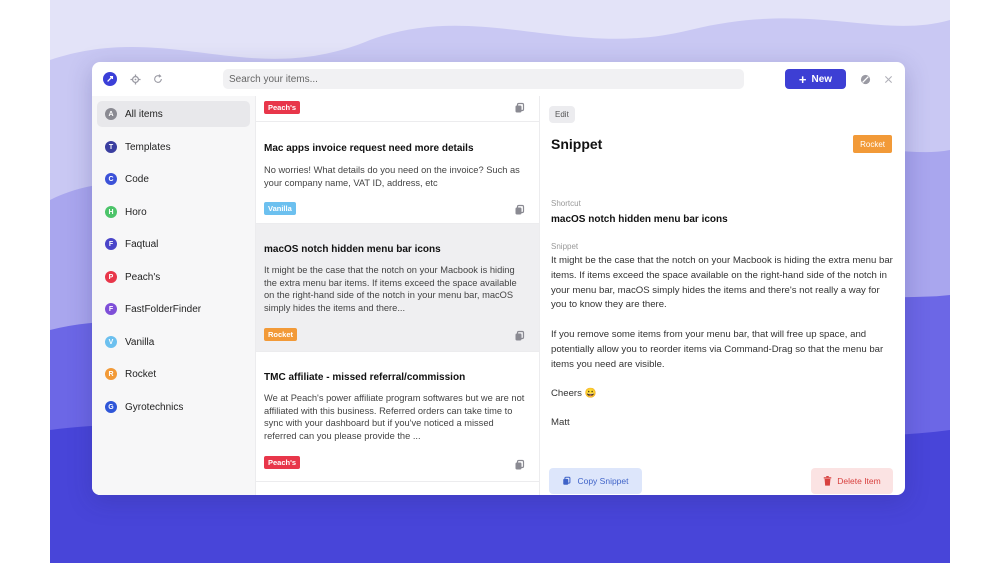 The height and width of the screenshot is (563, 1000). I want to click on edit-button: Edit, so click(562, 114).